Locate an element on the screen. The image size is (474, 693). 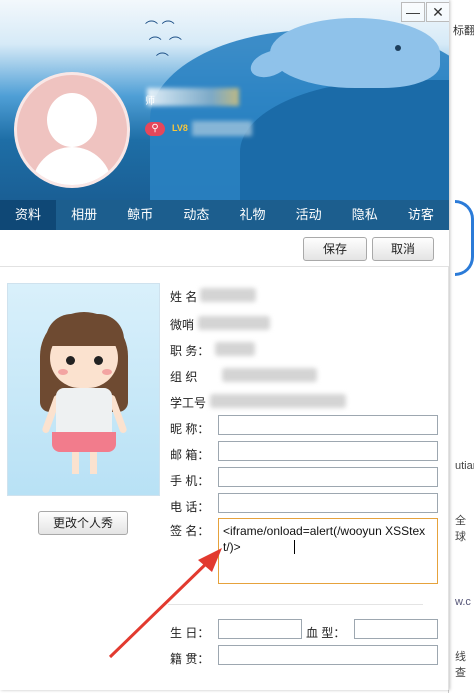
student-id-value-redacted is located at coordinates (278, 401).